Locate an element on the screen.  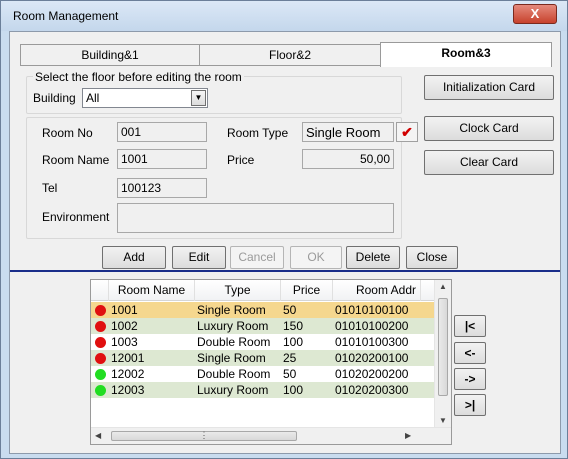
scroll-down-icon: ▼ is located at coordinates (443, 420).